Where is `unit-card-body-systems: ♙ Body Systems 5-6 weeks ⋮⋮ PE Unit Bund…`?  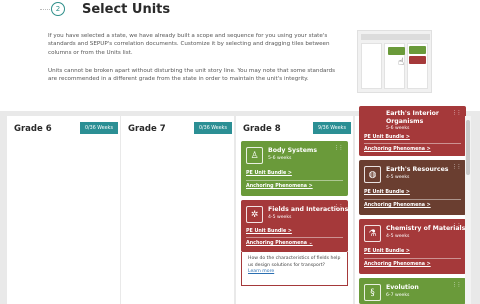 unit-card-body-systems: ♙ Body Systems 5-6 weeks ⋮⋮ PE Unit Bund… is located at coordinates (294, 168).